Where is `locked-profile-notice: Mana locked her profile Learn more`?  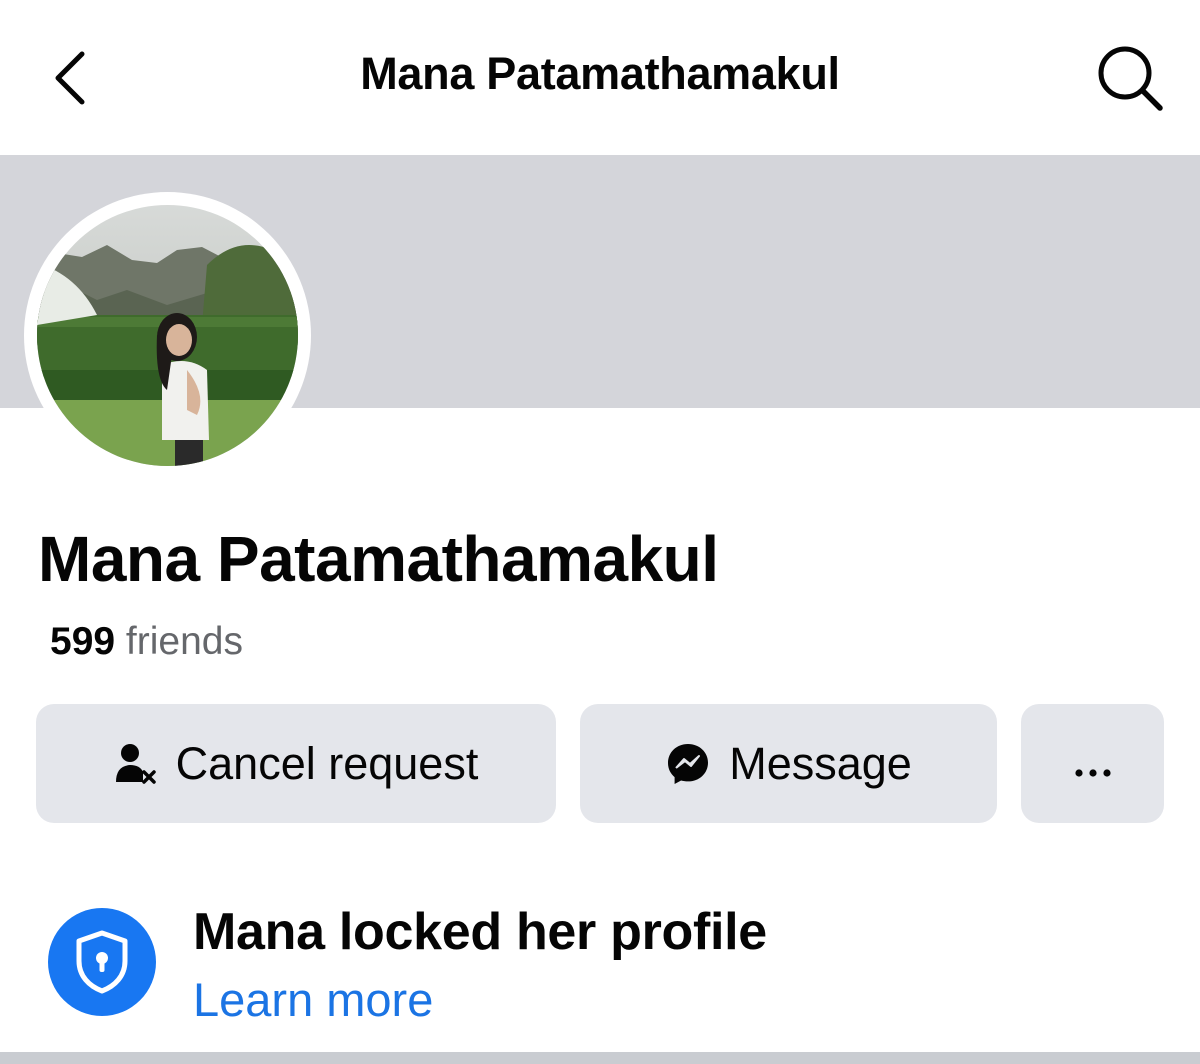 locked-profile-notice: Mana locked her profile Learn more is located at coordinates (600, 955).